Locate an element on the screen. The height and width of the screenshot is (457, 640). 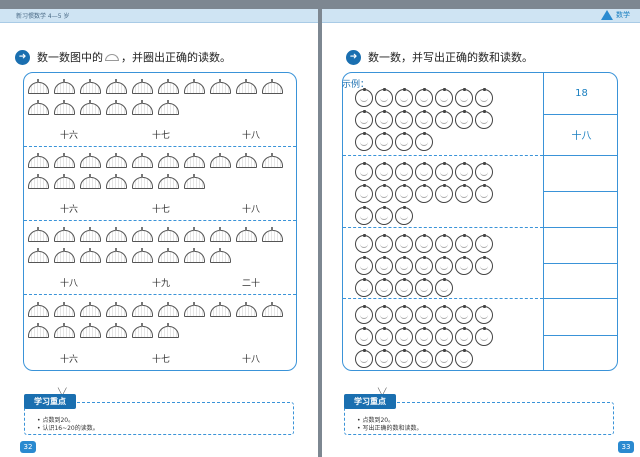
arrow-icon: ➜ is located at coordinates (22, 57).